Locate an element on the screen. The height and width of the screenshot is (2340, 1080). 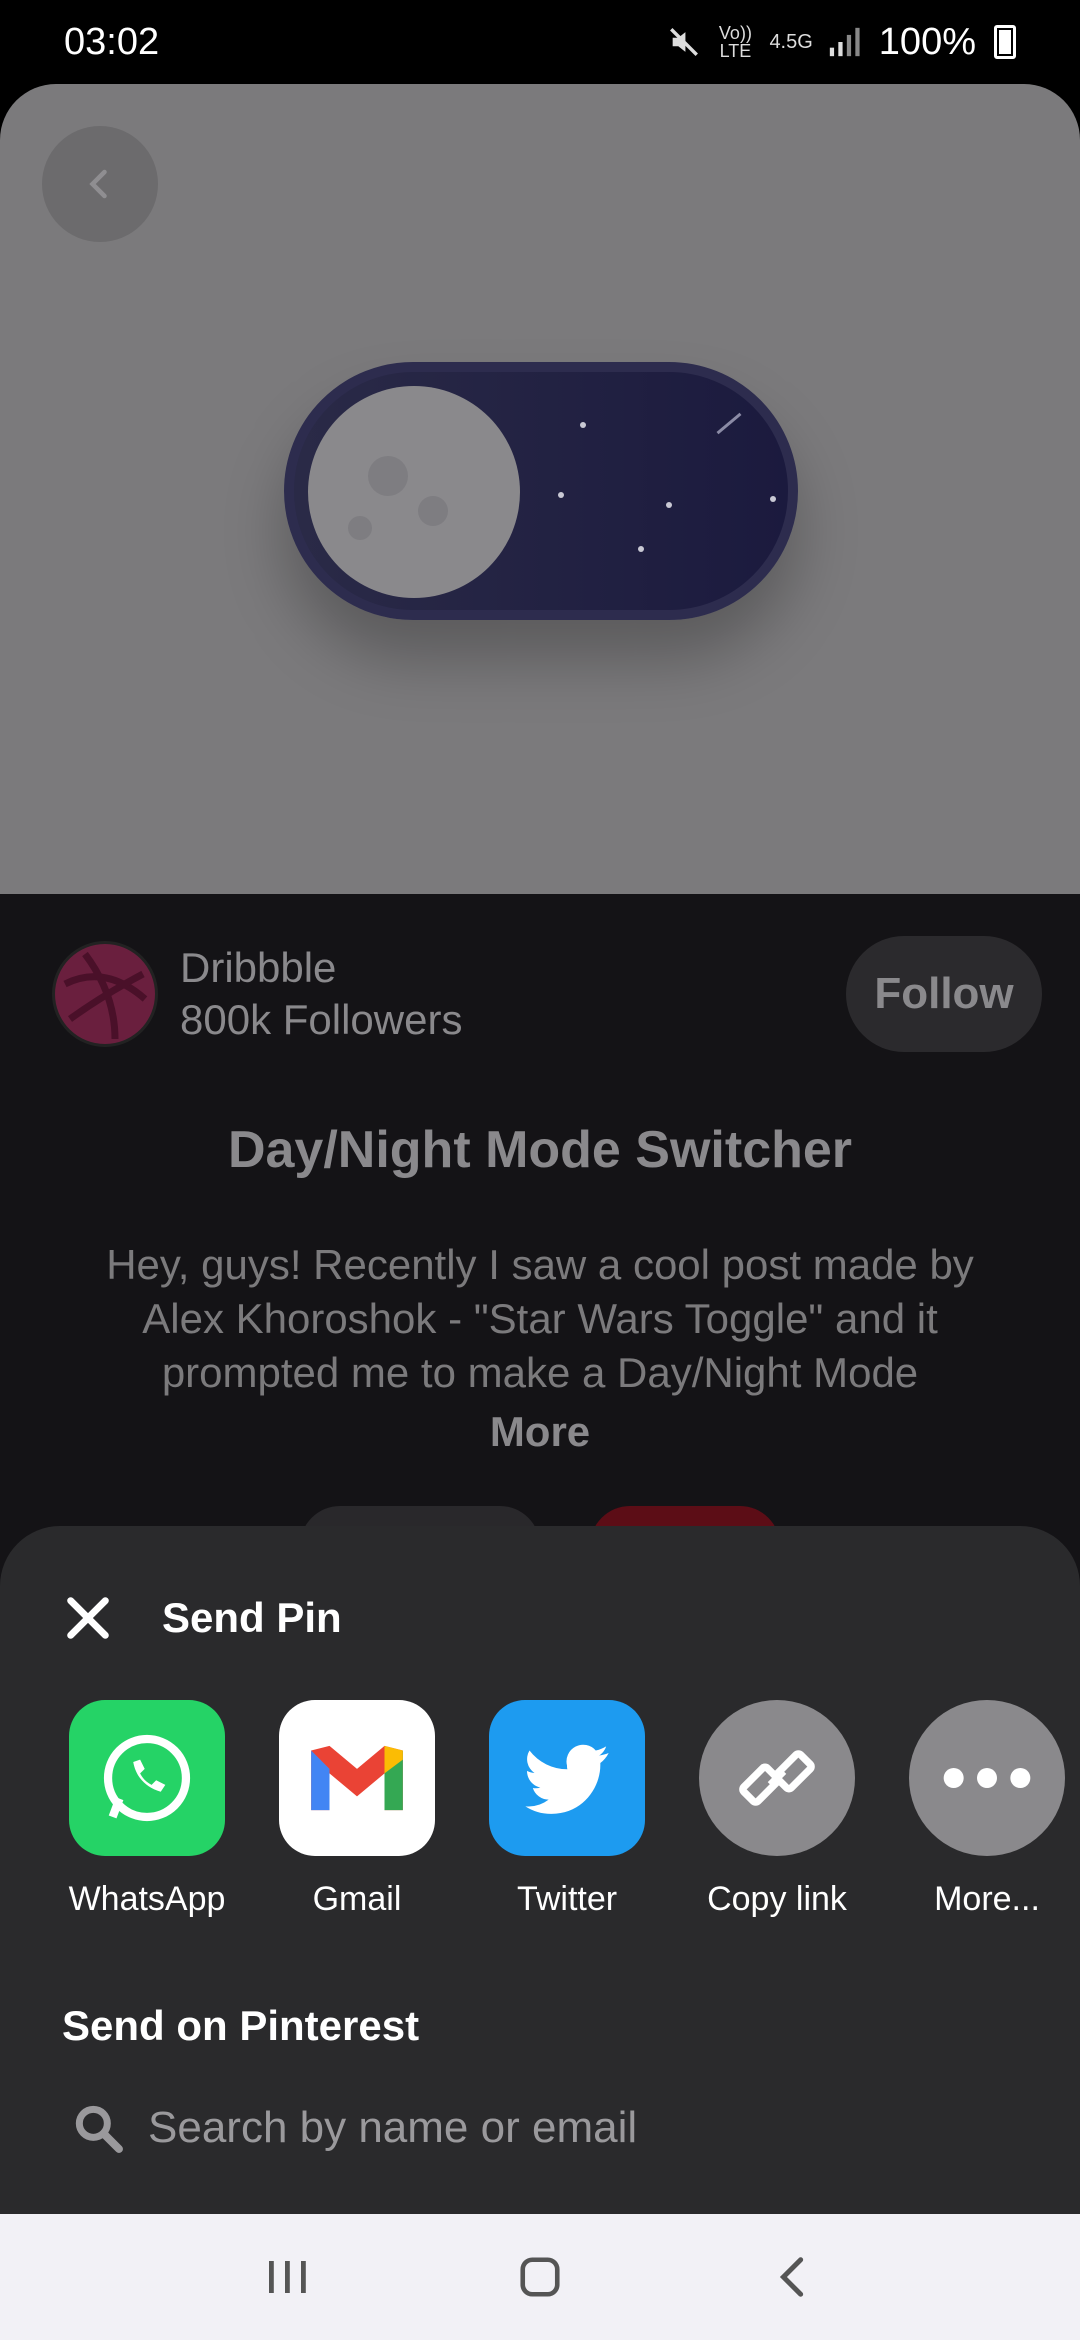
close-icon is located at coordinates (88, 1618).